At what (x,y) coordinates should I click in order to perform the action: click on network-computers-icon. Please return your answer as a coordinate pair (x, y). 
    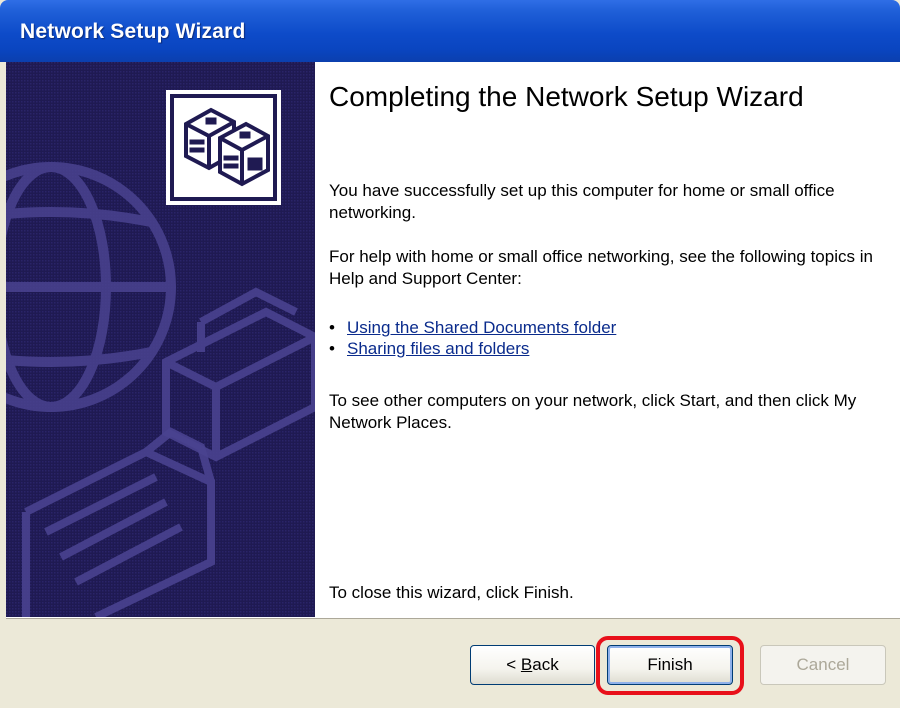
    Looking at the image, I should click on (223, 147).